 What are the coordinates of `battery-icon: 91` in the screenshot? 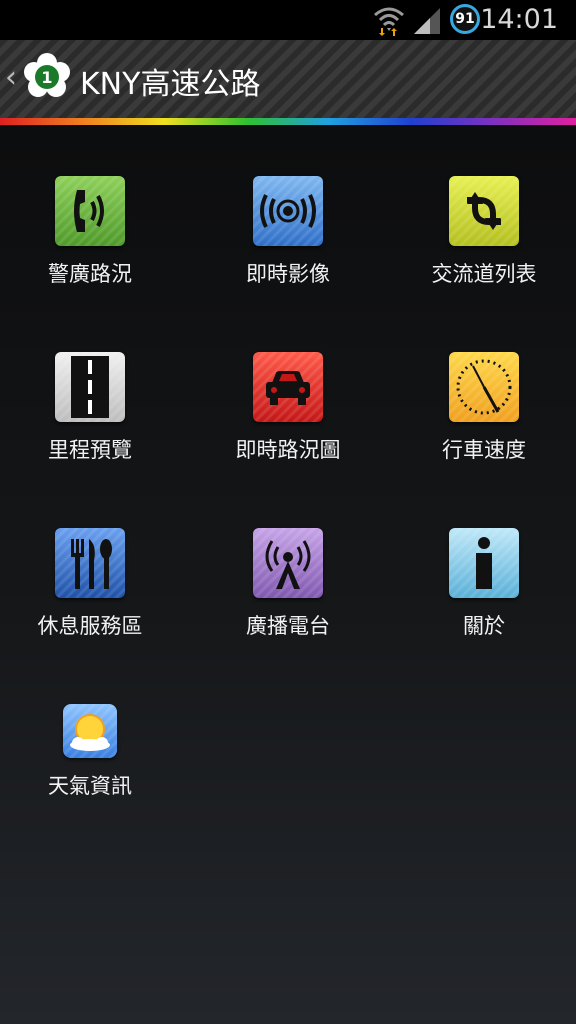 It's located at (465, 19).